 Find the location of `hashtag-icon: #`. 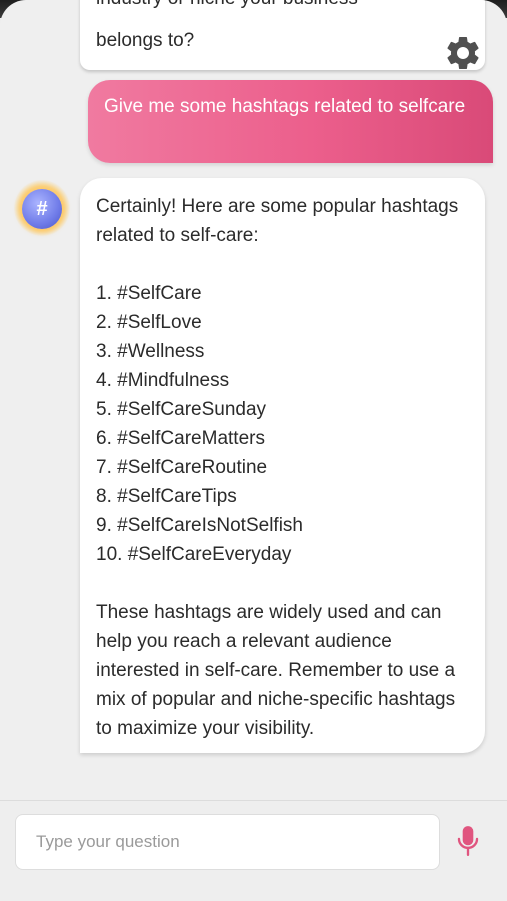

hashtag-icon: # is located at coordinates (42, 208).